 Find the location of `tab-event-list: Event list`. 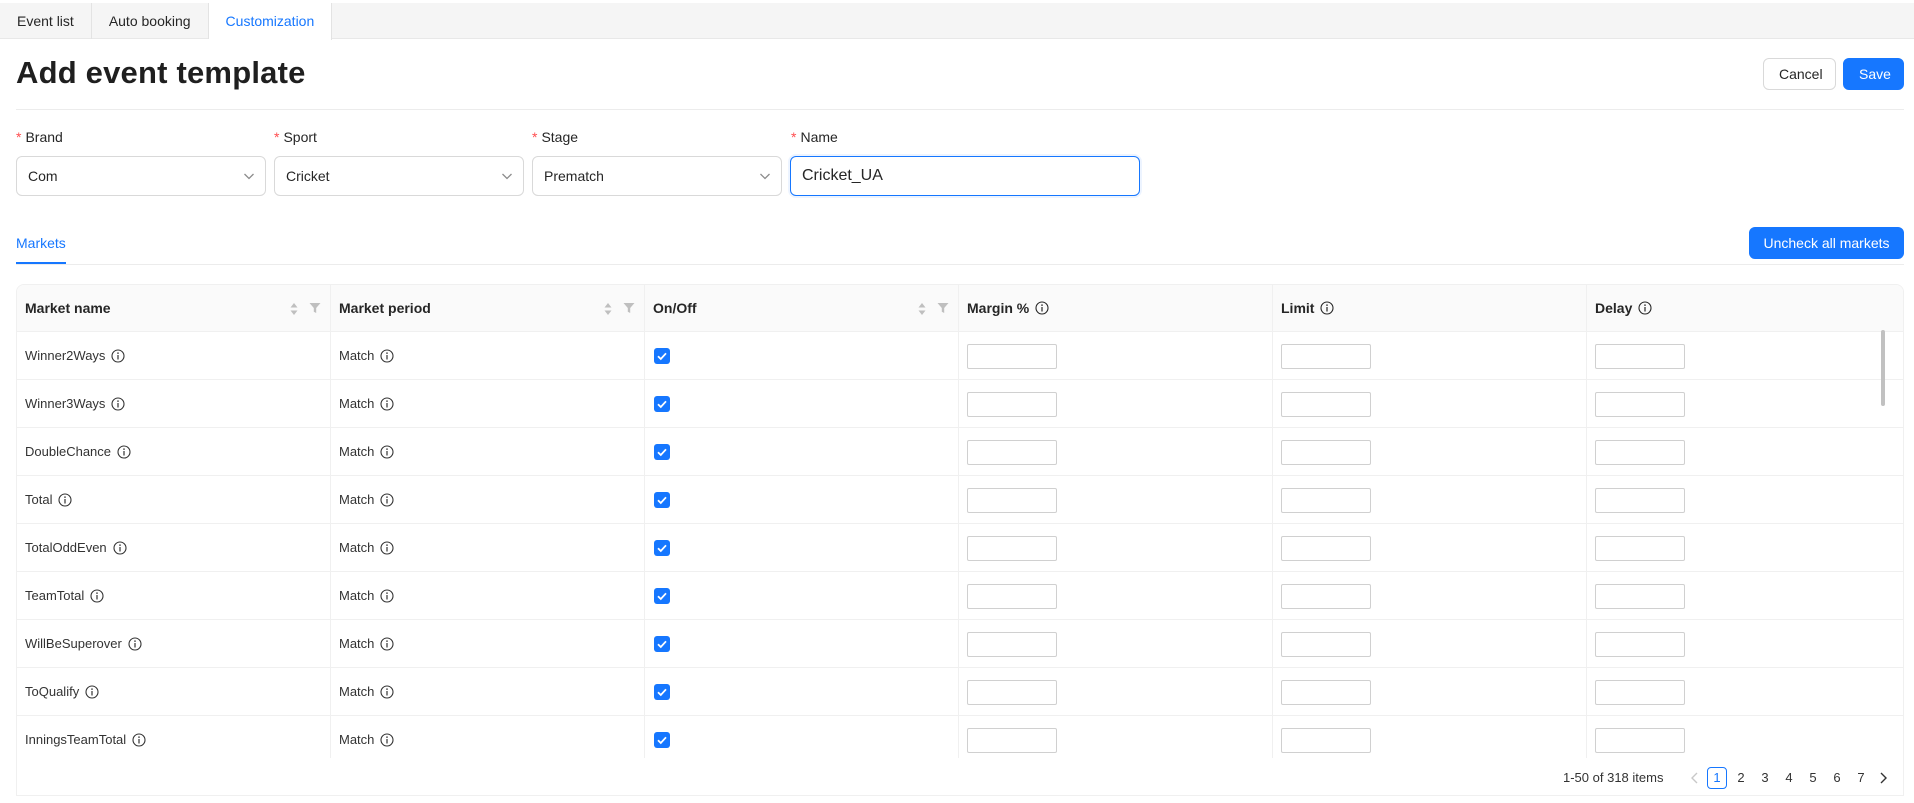

tab-event-list: Event list is located at coordinates (46, 21).